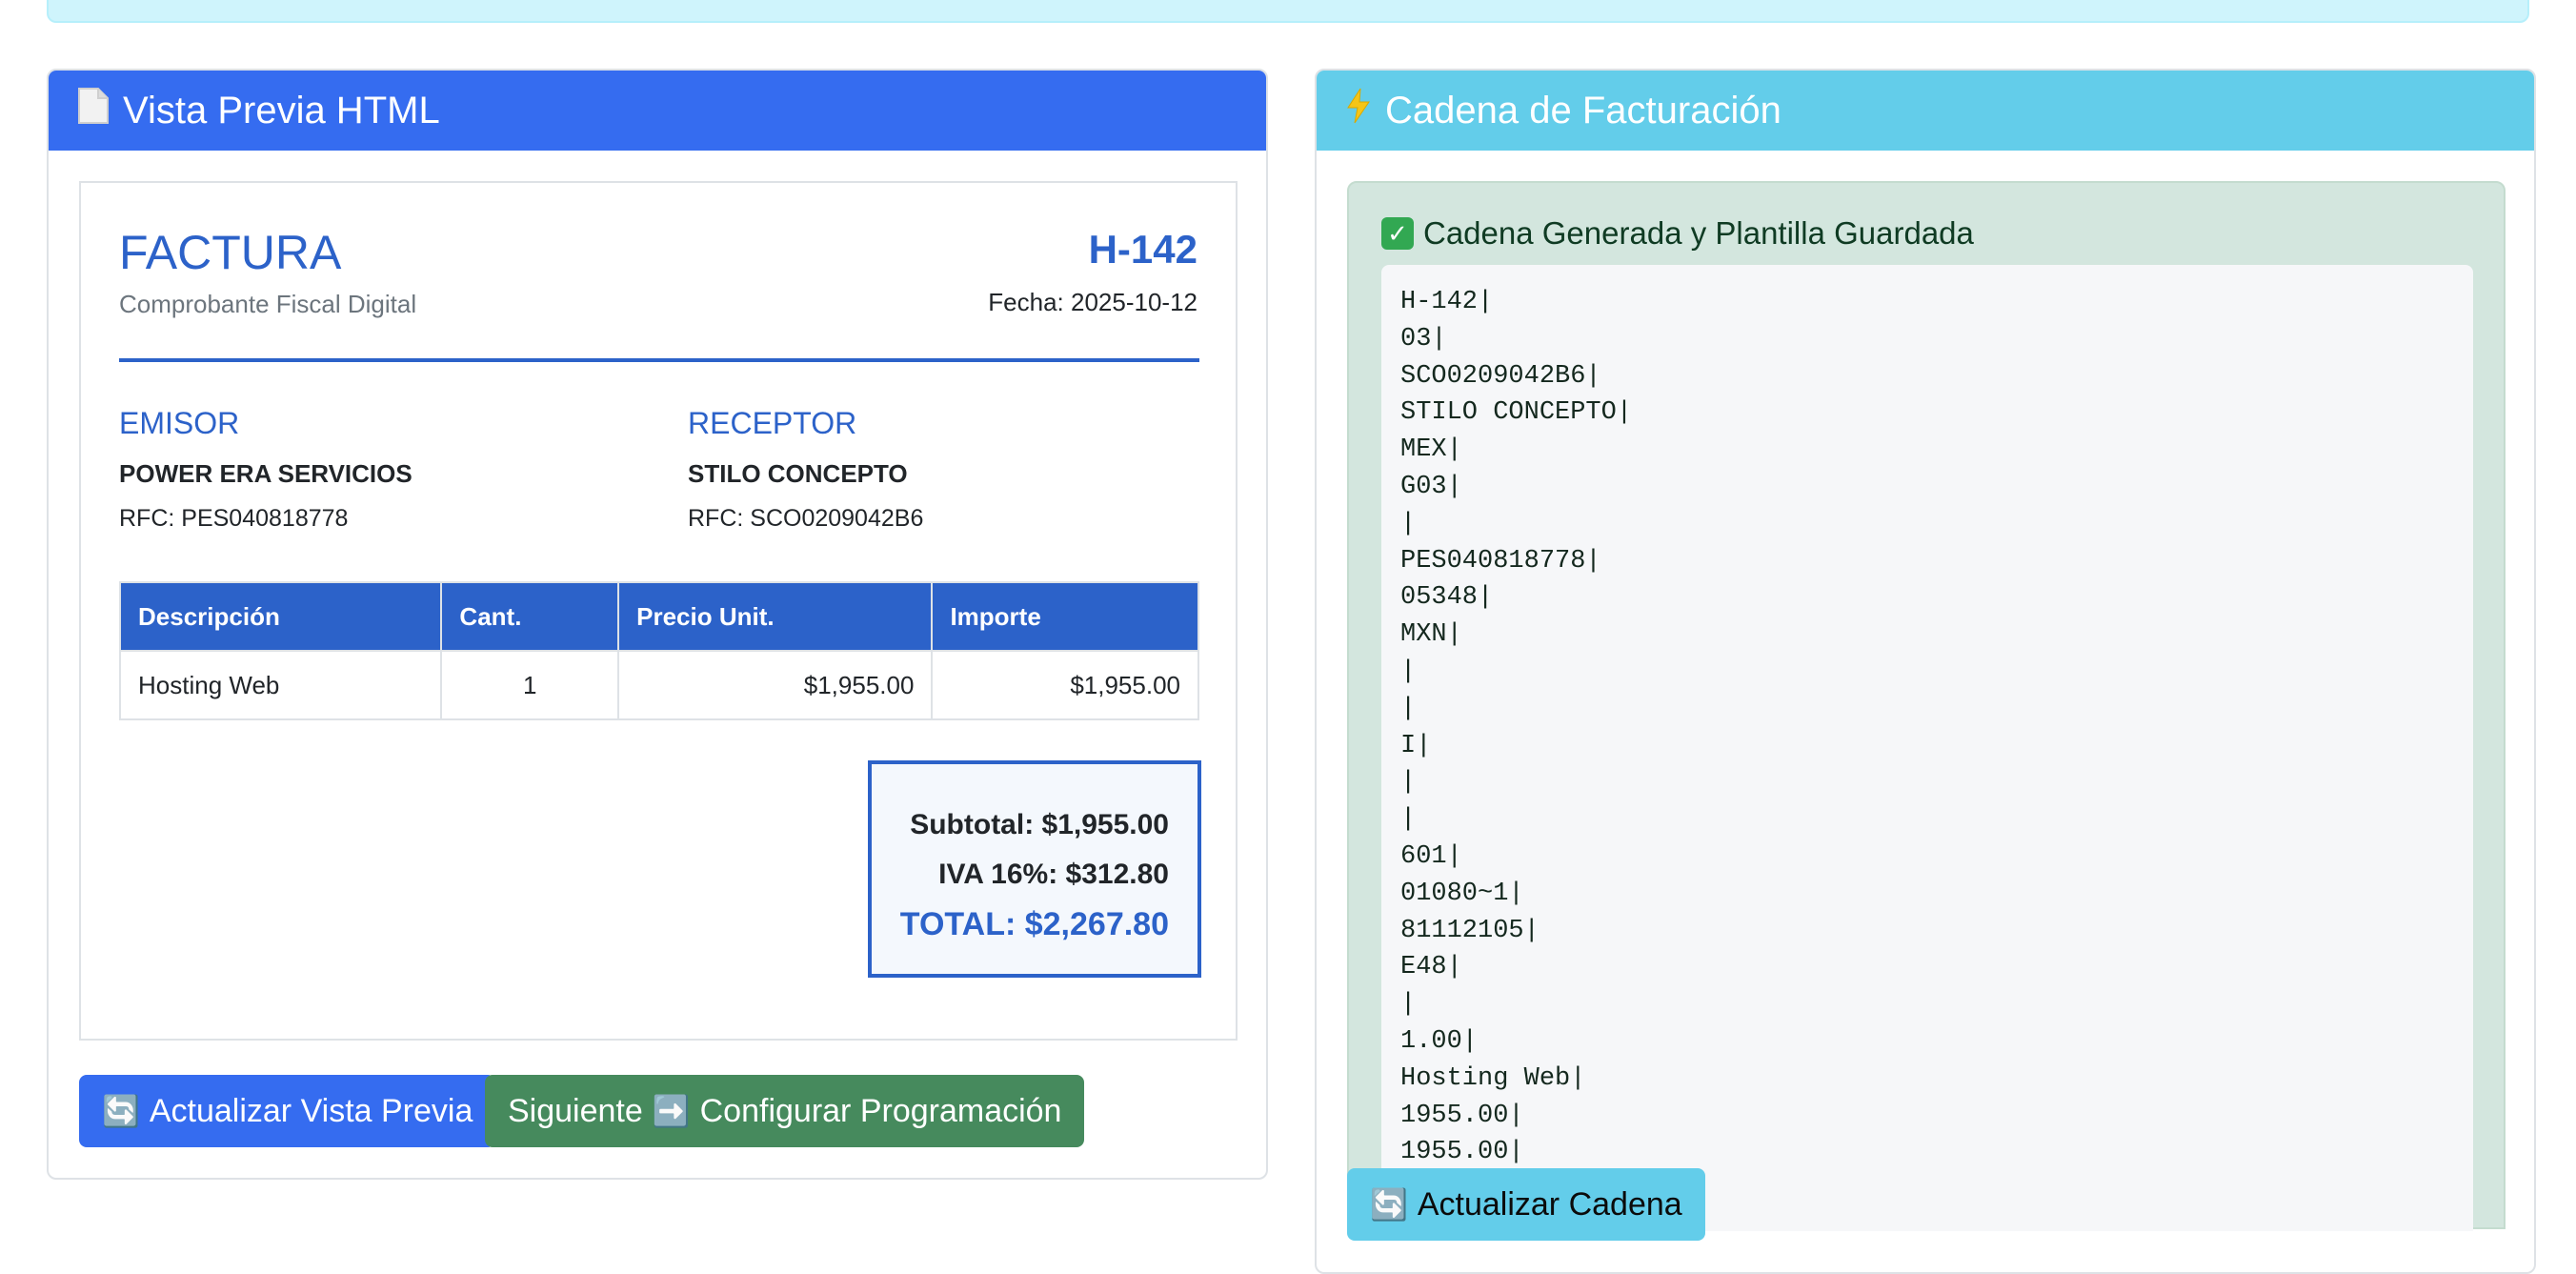  I want to click on cadena-line: G03|, so click(1431, 486).